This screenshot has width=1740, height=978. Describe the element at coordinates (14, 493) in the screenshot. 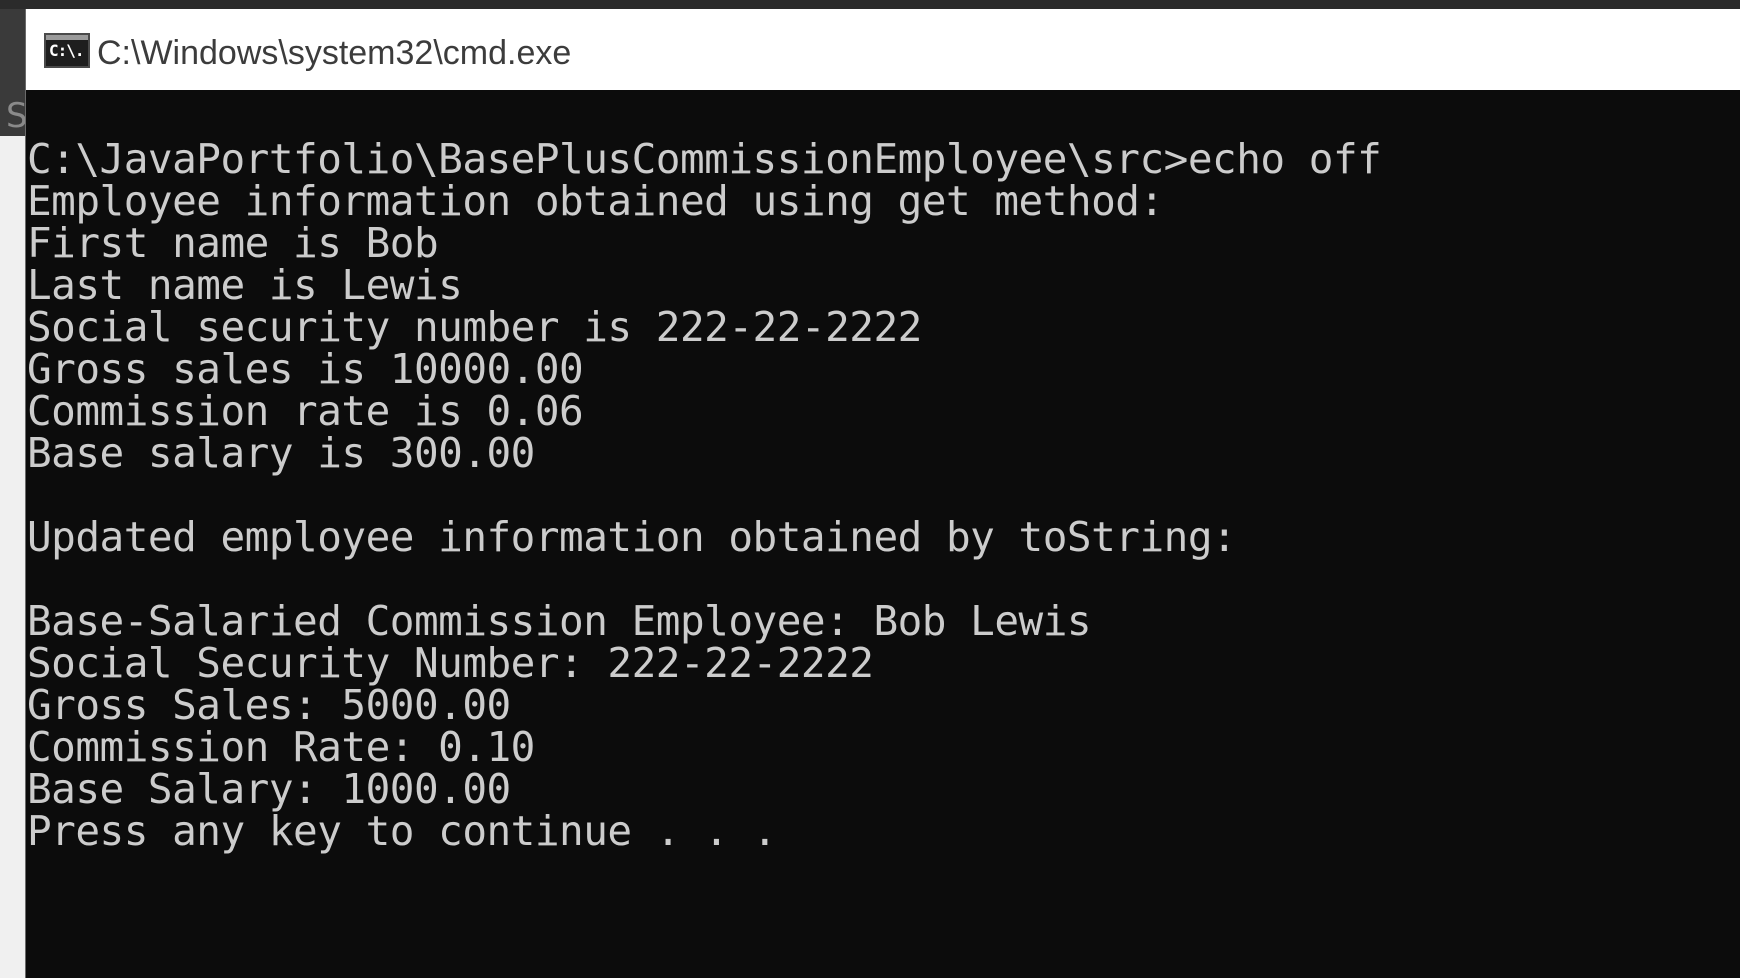

I see `background-window-edge: S` at that location.